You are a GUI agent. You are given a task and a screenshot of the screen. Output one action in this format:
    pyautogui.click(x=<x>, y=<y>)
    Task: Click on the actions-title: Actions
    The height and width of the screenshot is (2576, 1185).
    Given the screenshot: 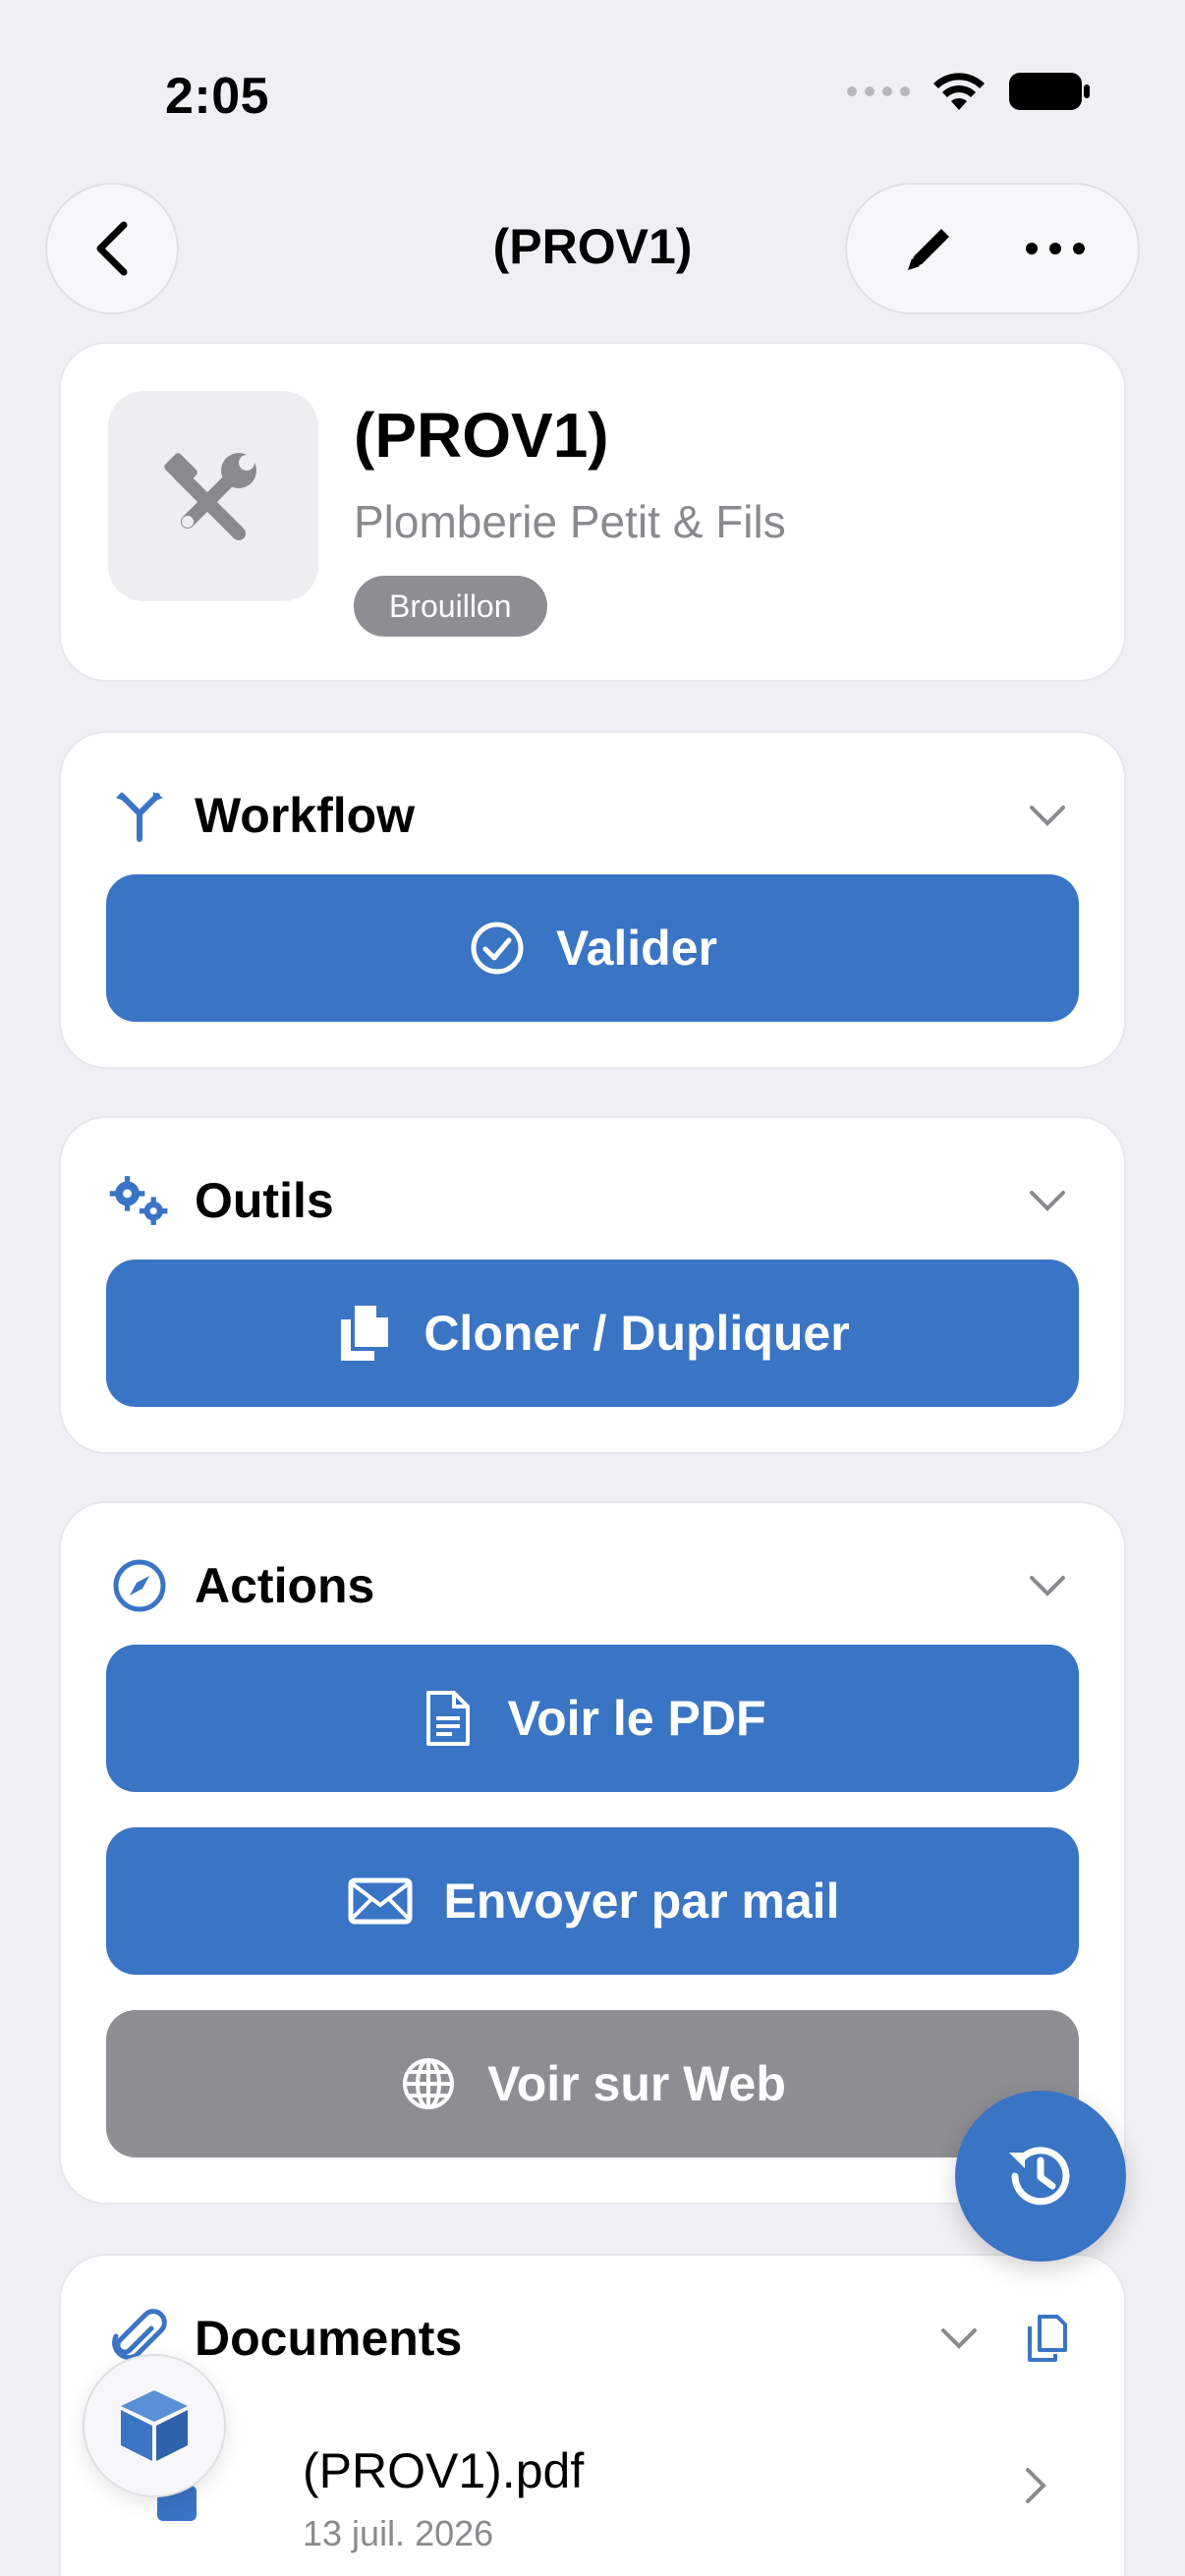 What is the action you would take?
    pyautogui.click(x=285, y=1585)
    